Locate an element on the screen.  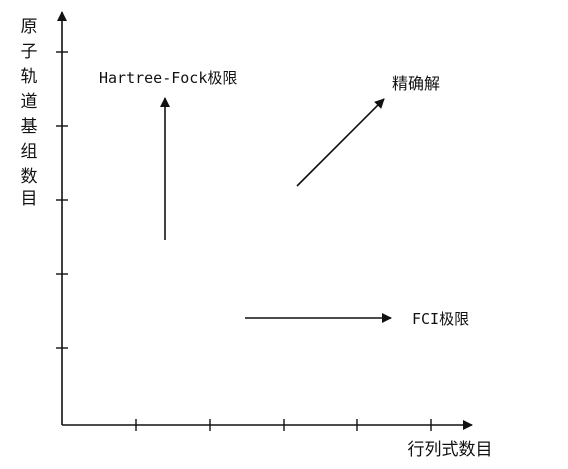
hartree-fock-label-cjk: 极限 is located at coordinates (222, 78).